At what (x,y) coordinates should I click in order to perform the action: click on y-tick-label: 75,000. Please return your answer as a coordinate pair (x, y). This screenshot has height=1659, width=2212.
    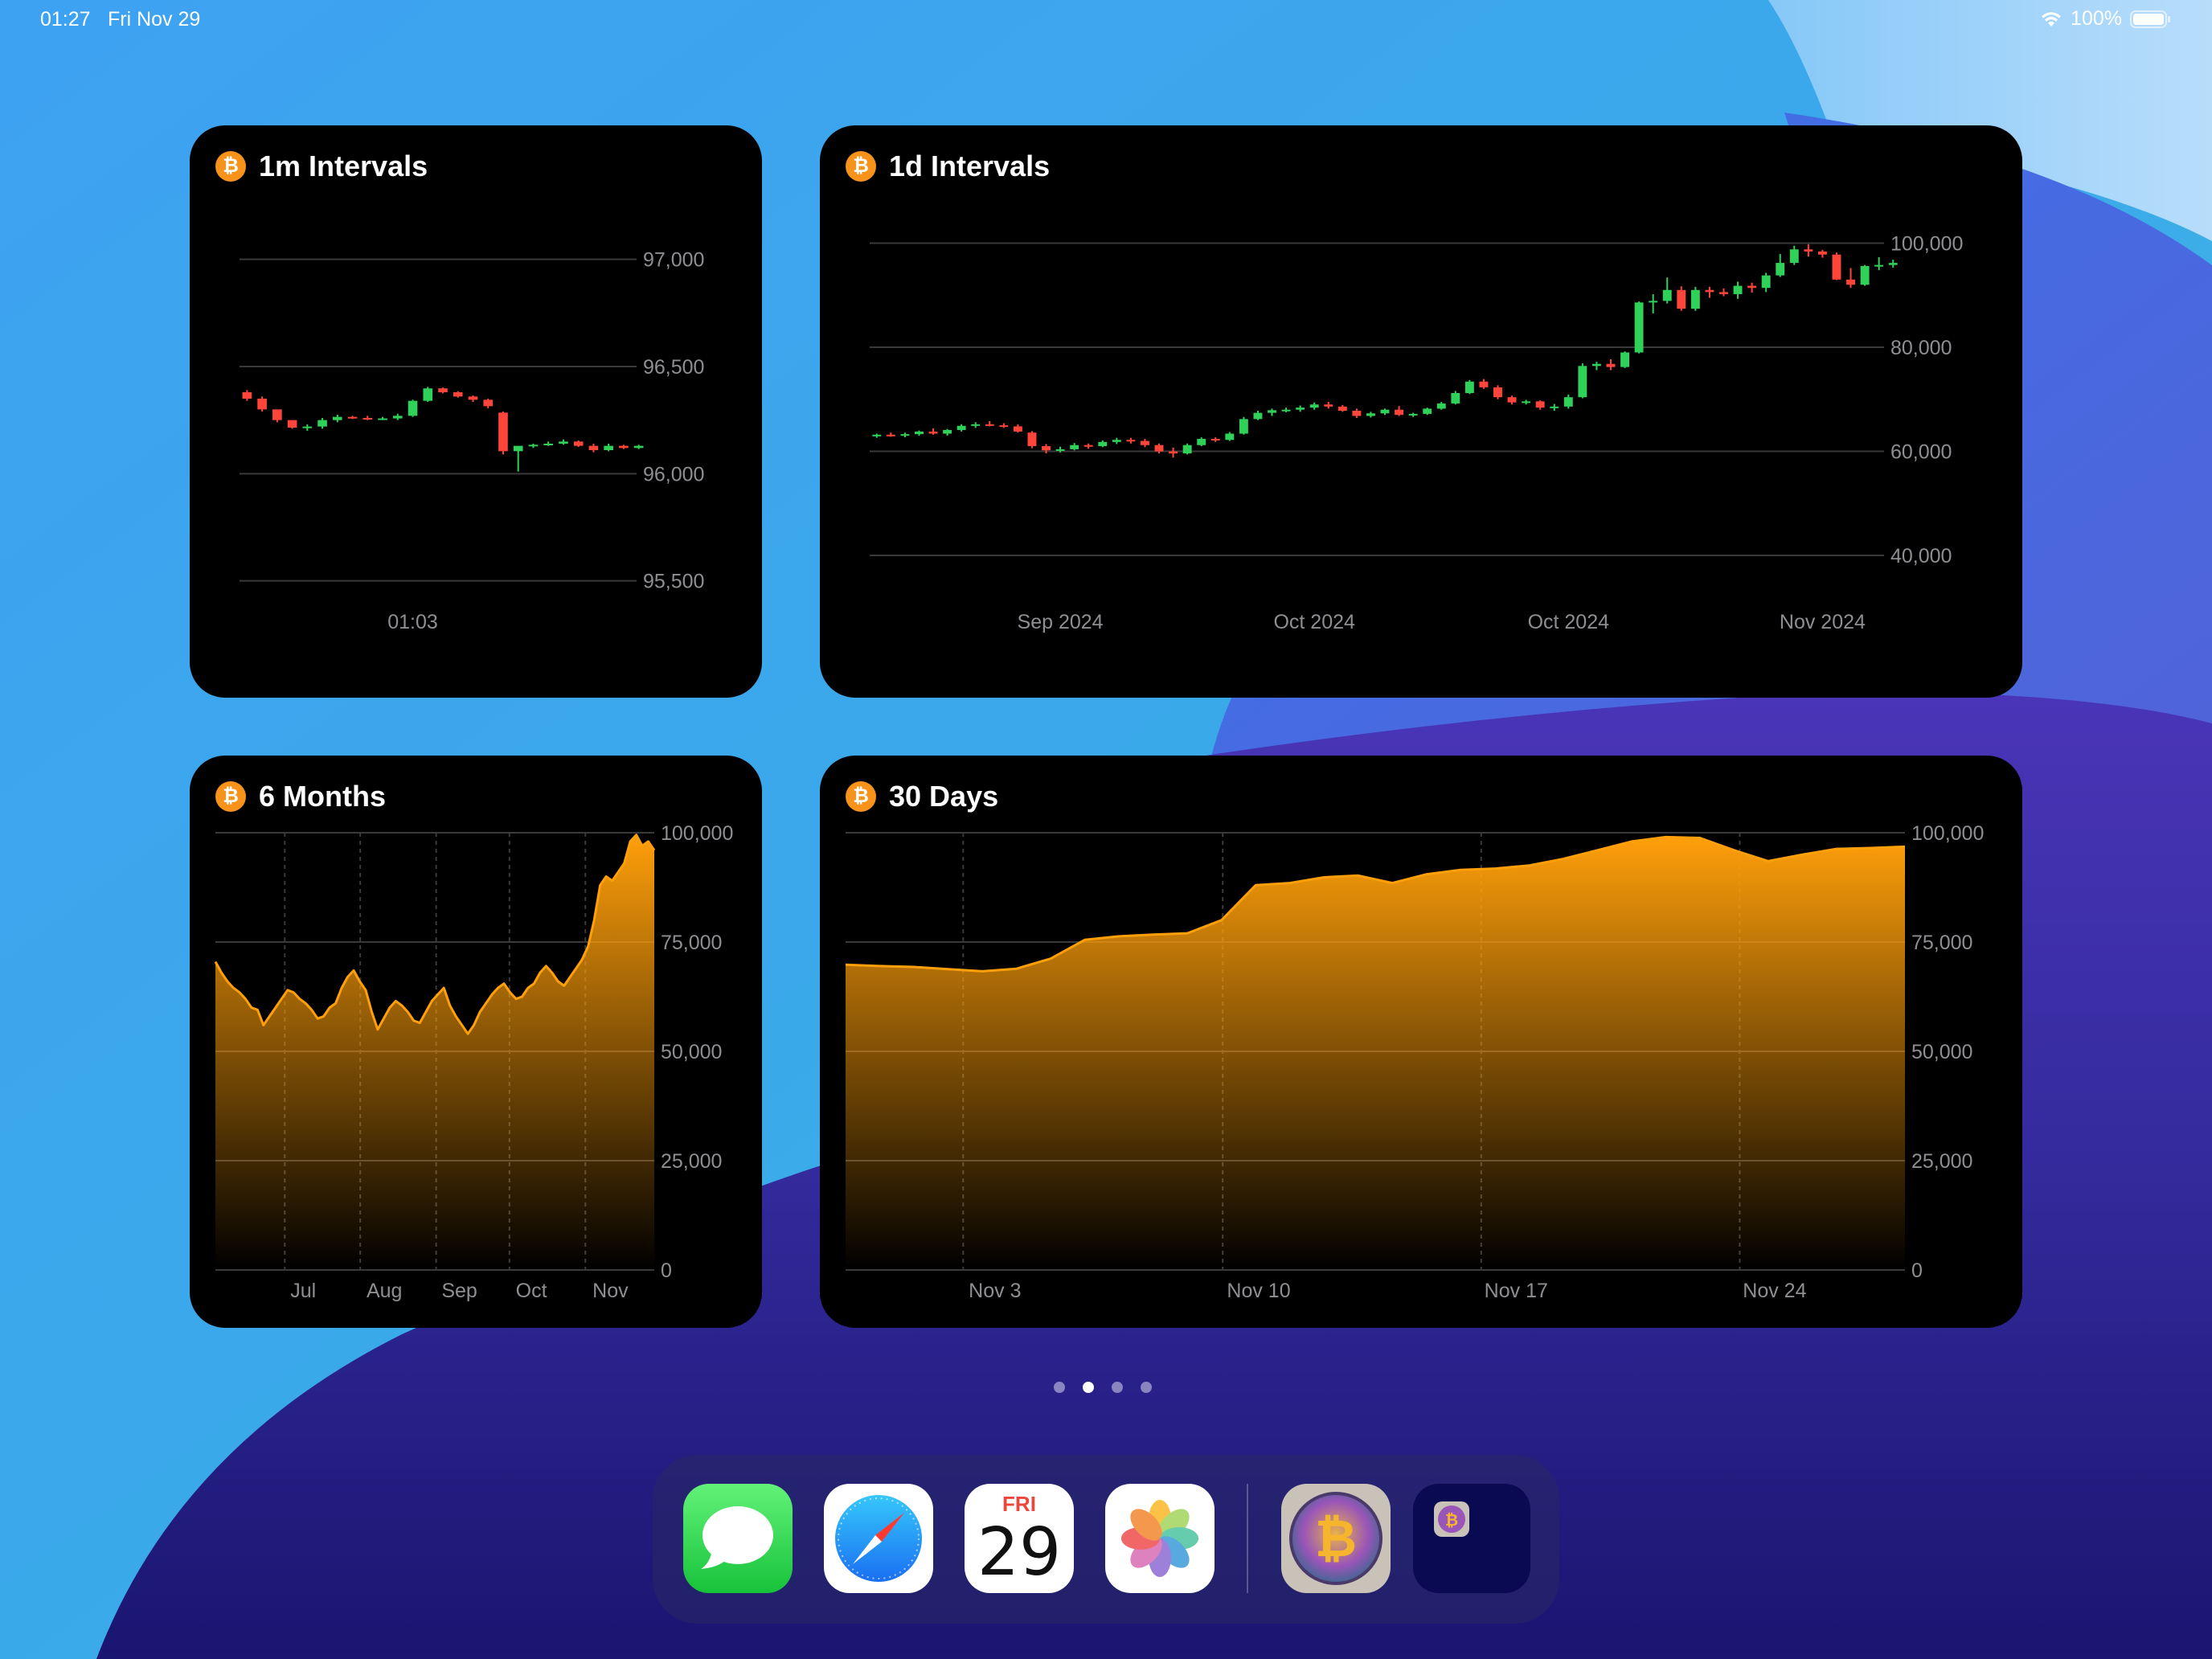
    Looking at the image, I should click on (1941, 943).